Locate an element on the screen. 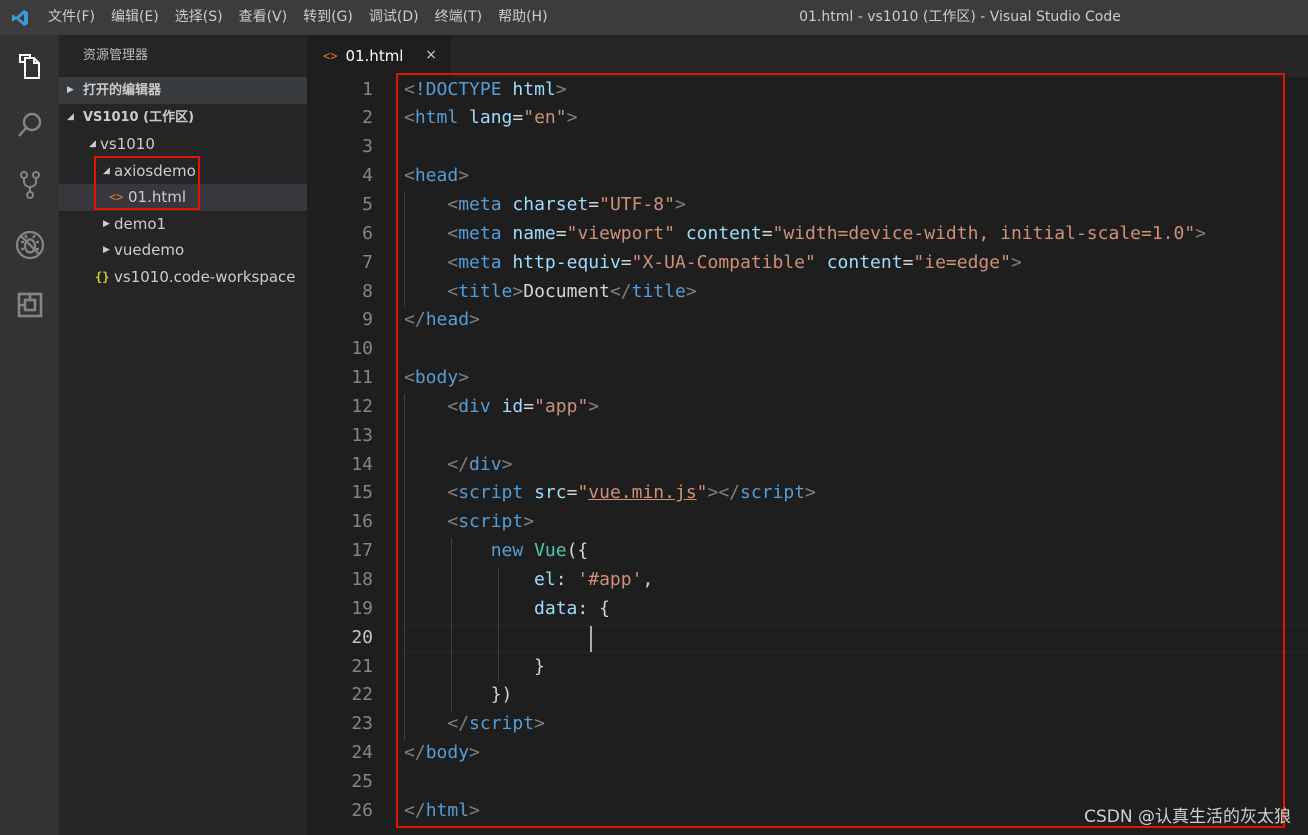 Image resolution: width=1308 pixels, height=835 pixels. menu-item: 调试(D) is located at coordinates (394, 17).